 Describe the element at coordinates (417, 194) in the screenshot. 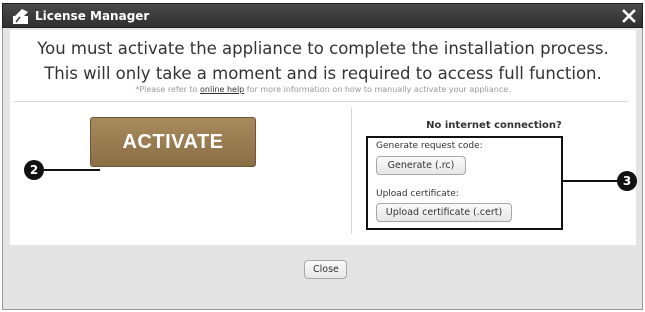

I see `upload-certificate-label: Upload certificate:` at that location.